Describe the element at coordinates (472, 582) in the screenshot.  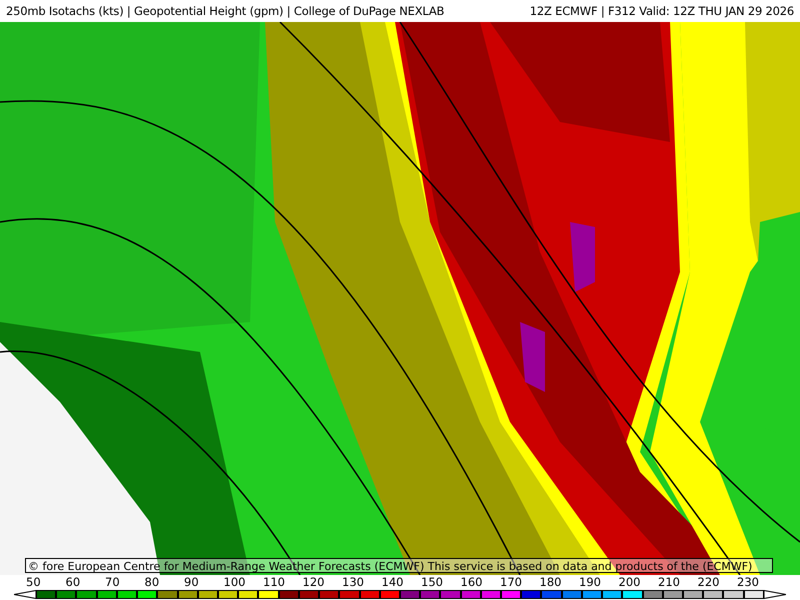
I see `colorbar-label: 160` at that location.